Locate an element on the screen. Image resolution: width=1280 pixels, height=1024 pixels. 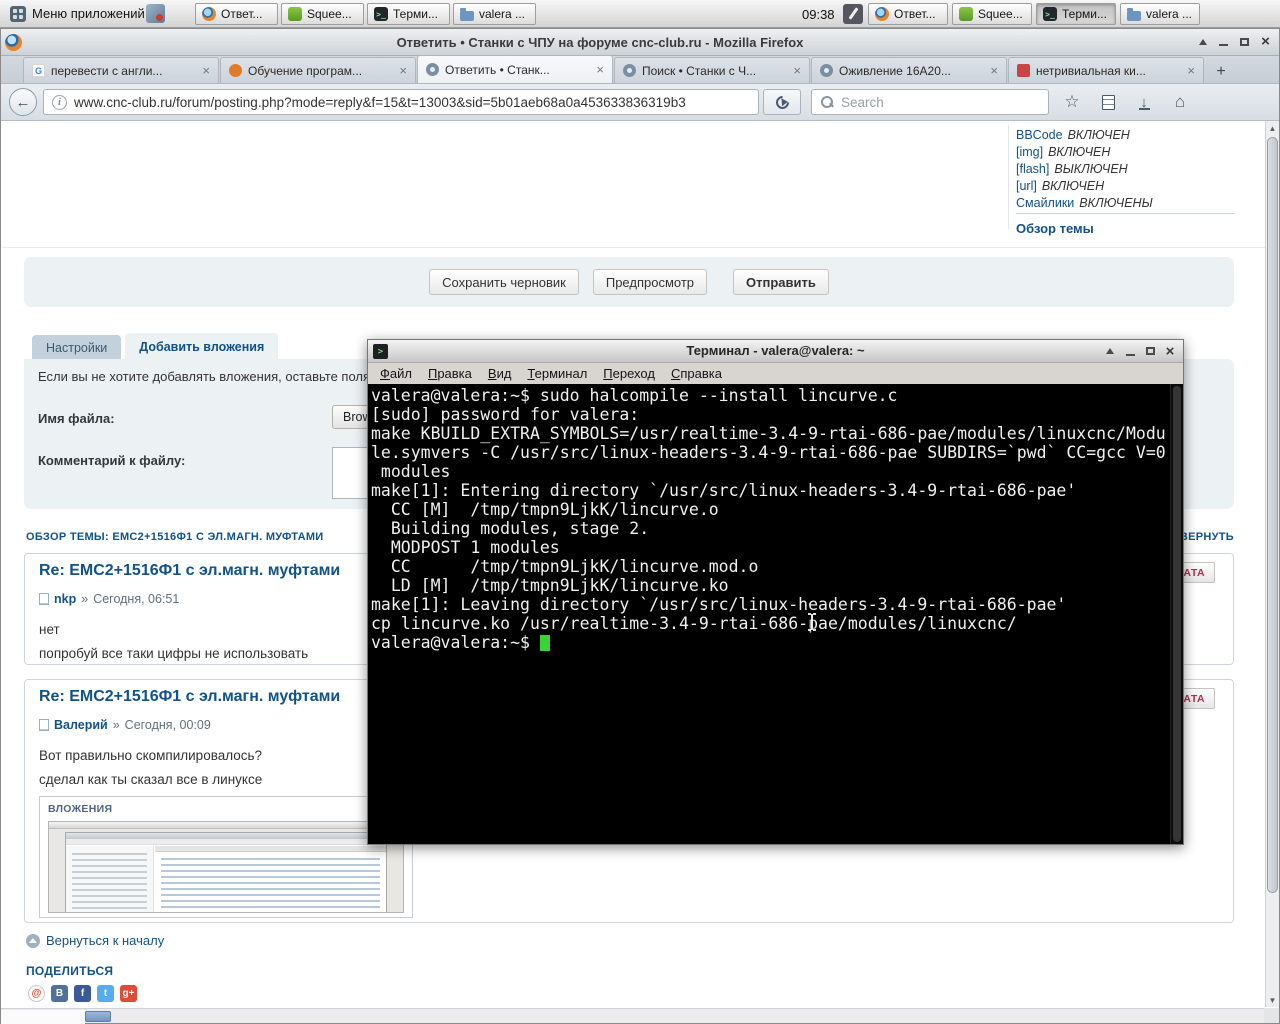
terminal-line: LD [M] /tmp/tmpn9LjkK/lincurve.ko is located at coordinates (550, 585).